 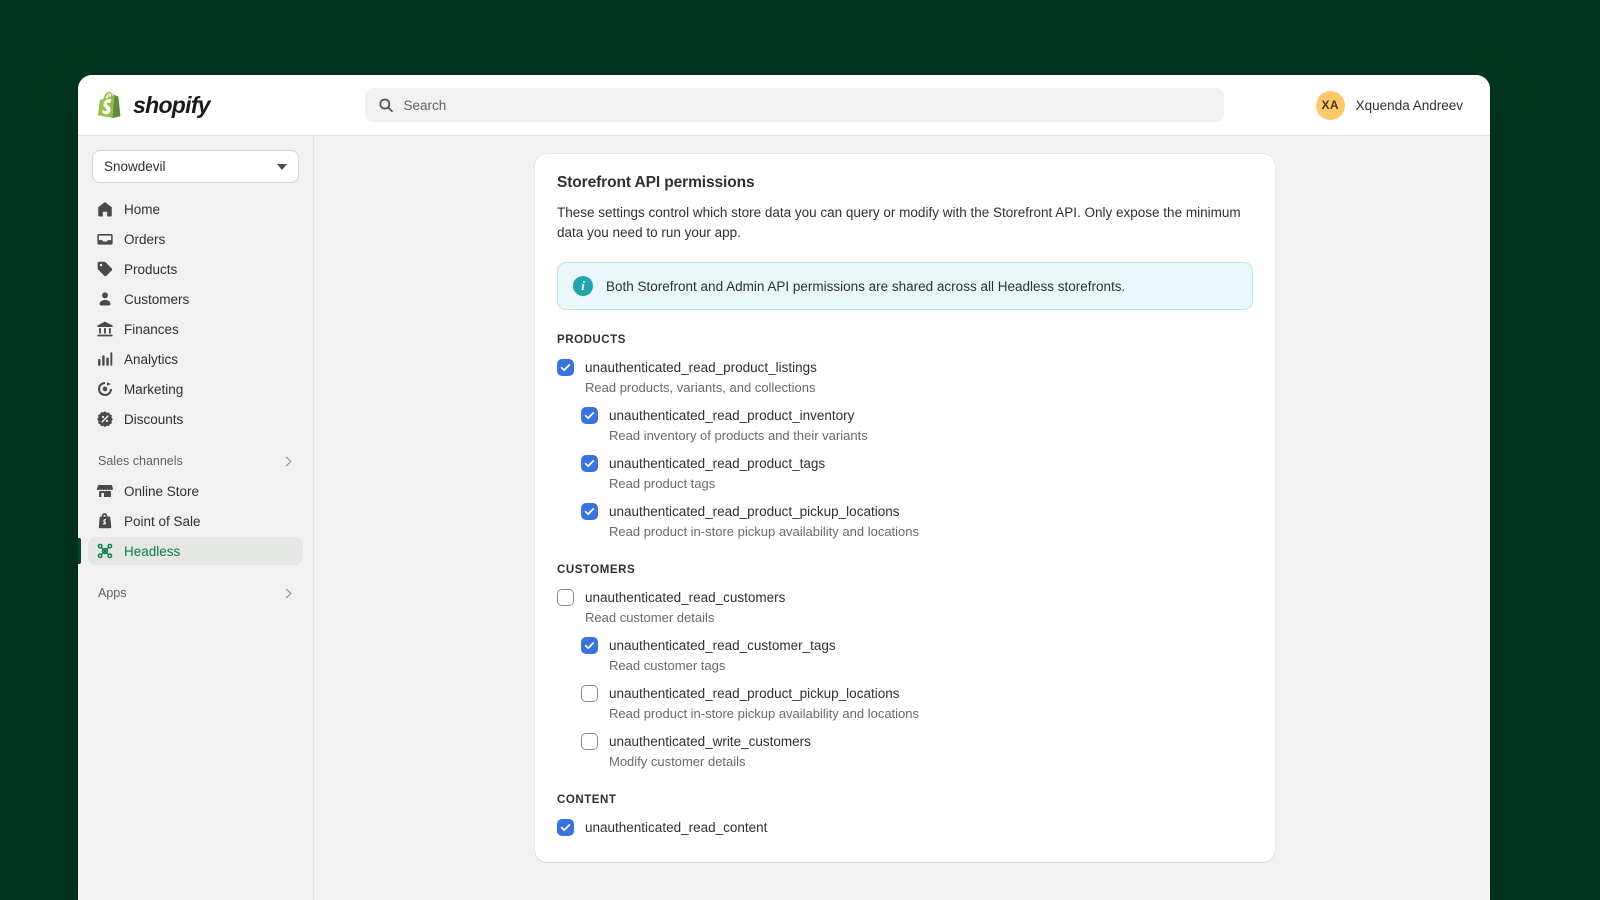 I want to click on permission-description: Read customer tags, so click(x=667, y=665).